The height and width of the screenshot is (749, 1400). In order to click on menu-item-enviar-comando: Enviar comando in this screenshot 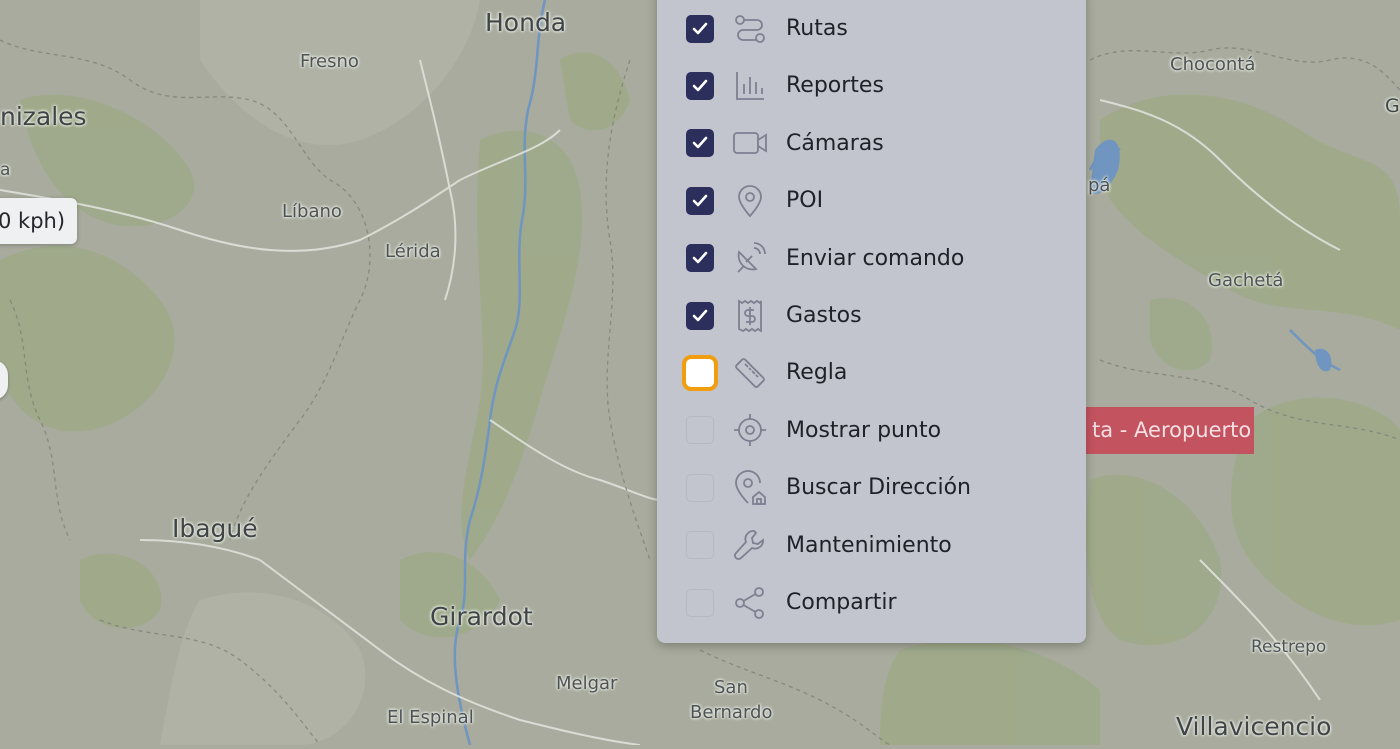, I will do `click(871, 258)`.